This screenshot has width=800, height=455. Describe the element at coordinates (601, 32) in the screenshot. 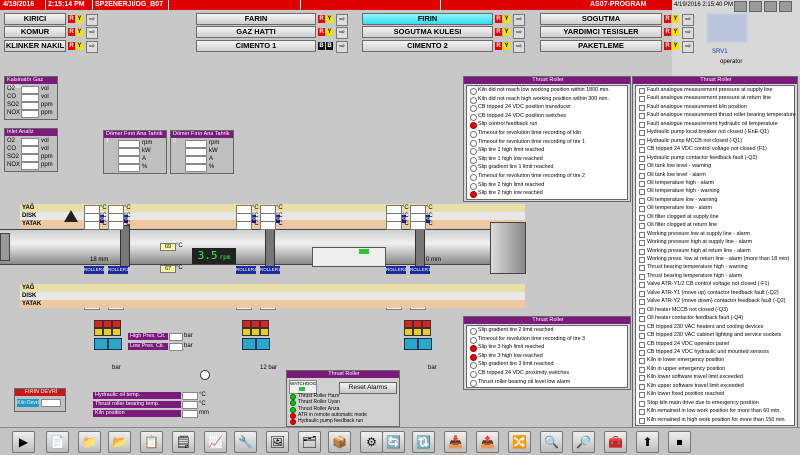

I see `section-button-yardimci-tesisler: YARDIMCI TESISLER` at that location.